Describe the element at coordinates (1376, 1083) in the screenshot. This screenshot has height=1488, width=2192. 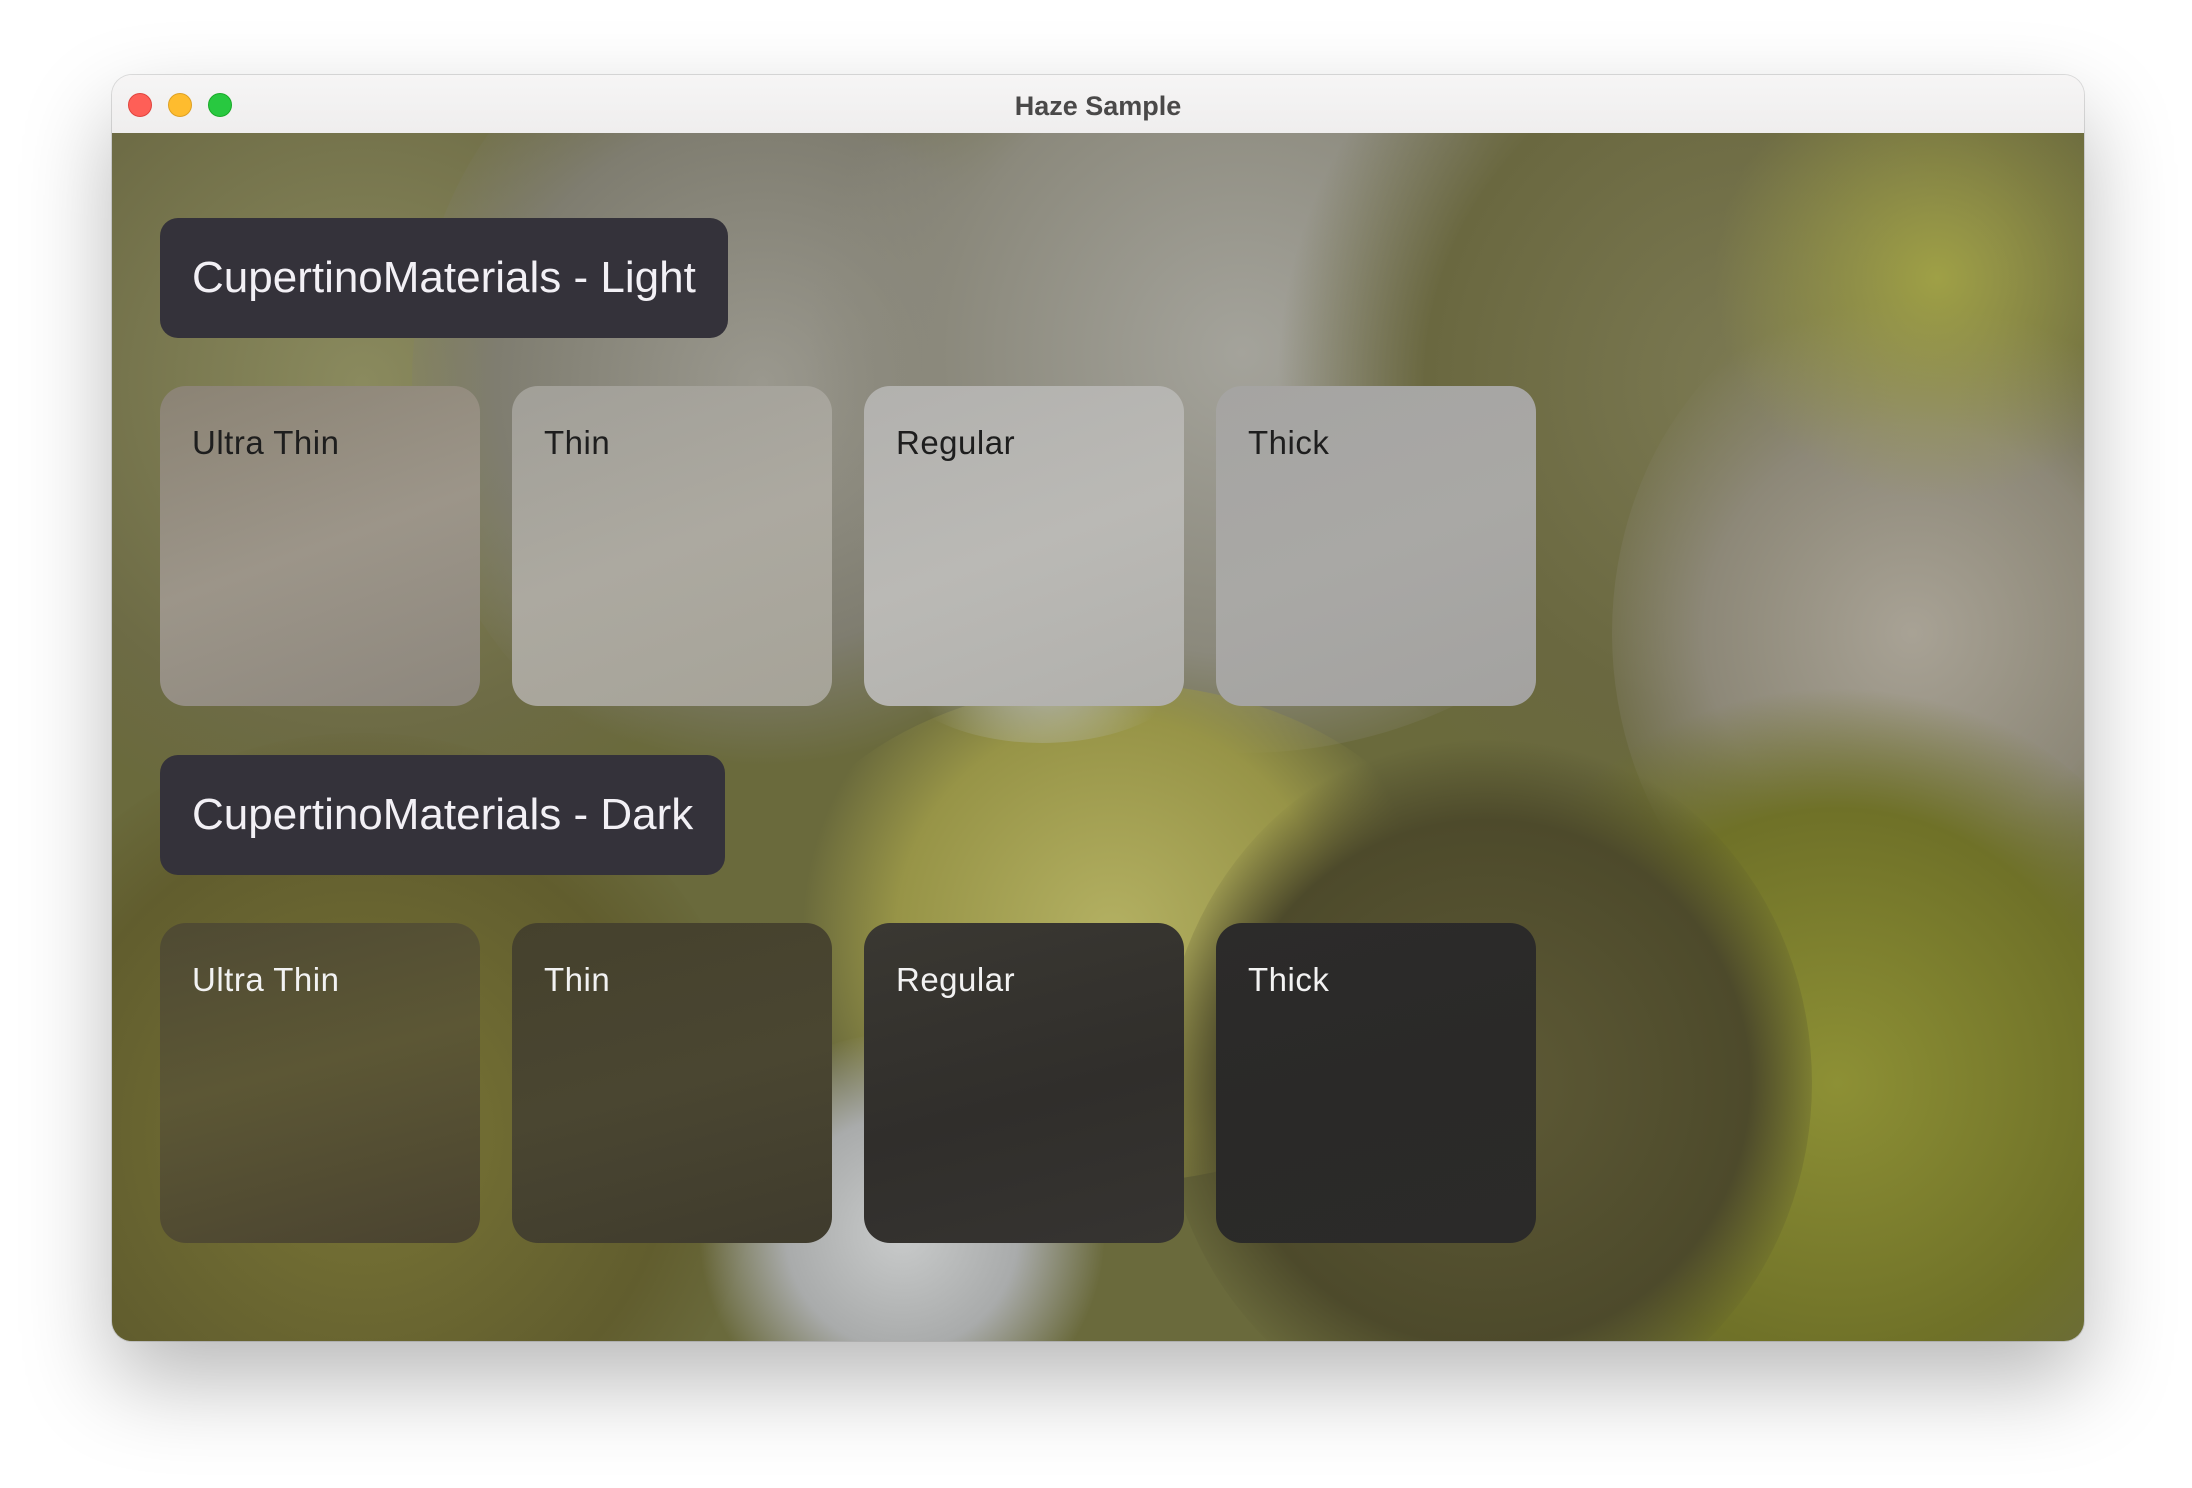
I see `dark-thick-tile: Thick` at that location.